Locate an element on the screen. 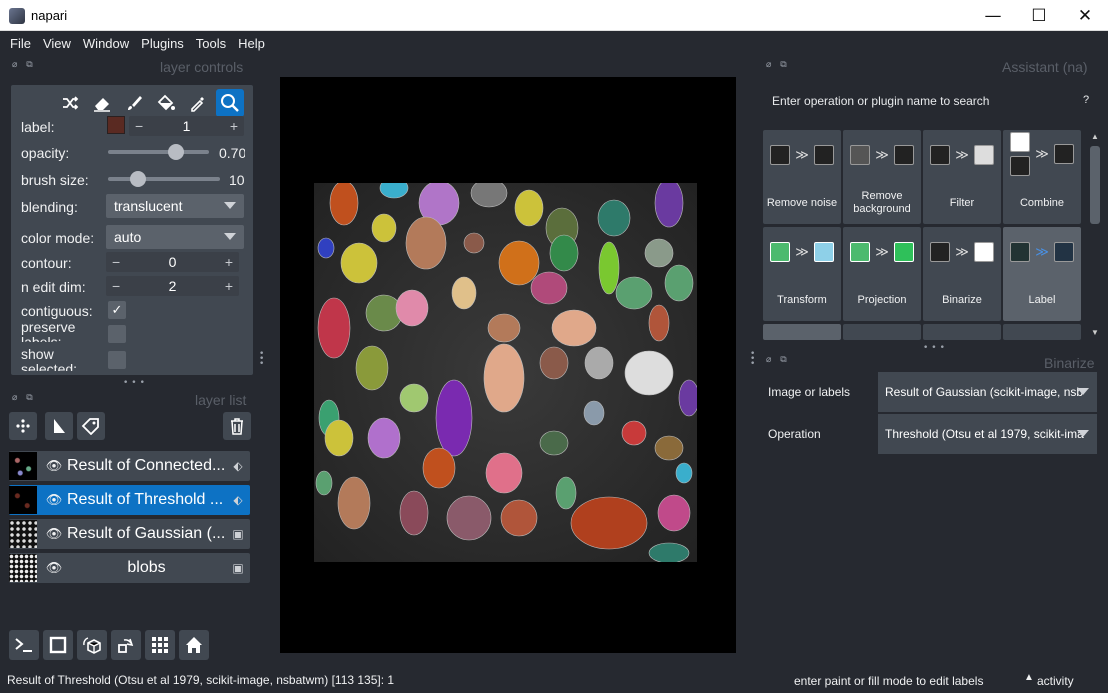  contour-spinbox: − 0 + is located at coordinates (172, 262).